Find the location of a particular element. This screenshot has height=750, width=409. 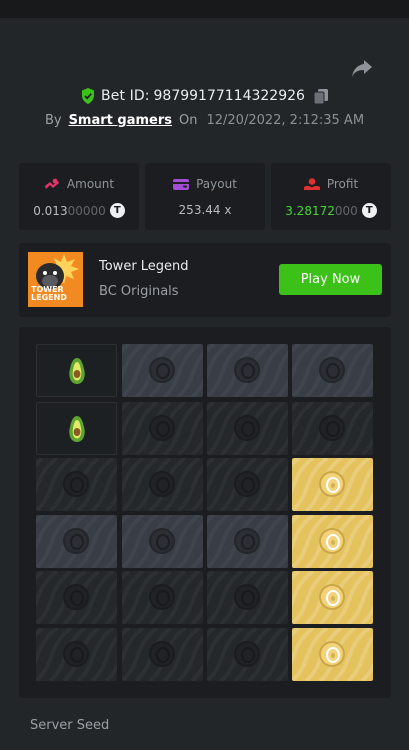

copy-icon is located at coordinates (320, 96).